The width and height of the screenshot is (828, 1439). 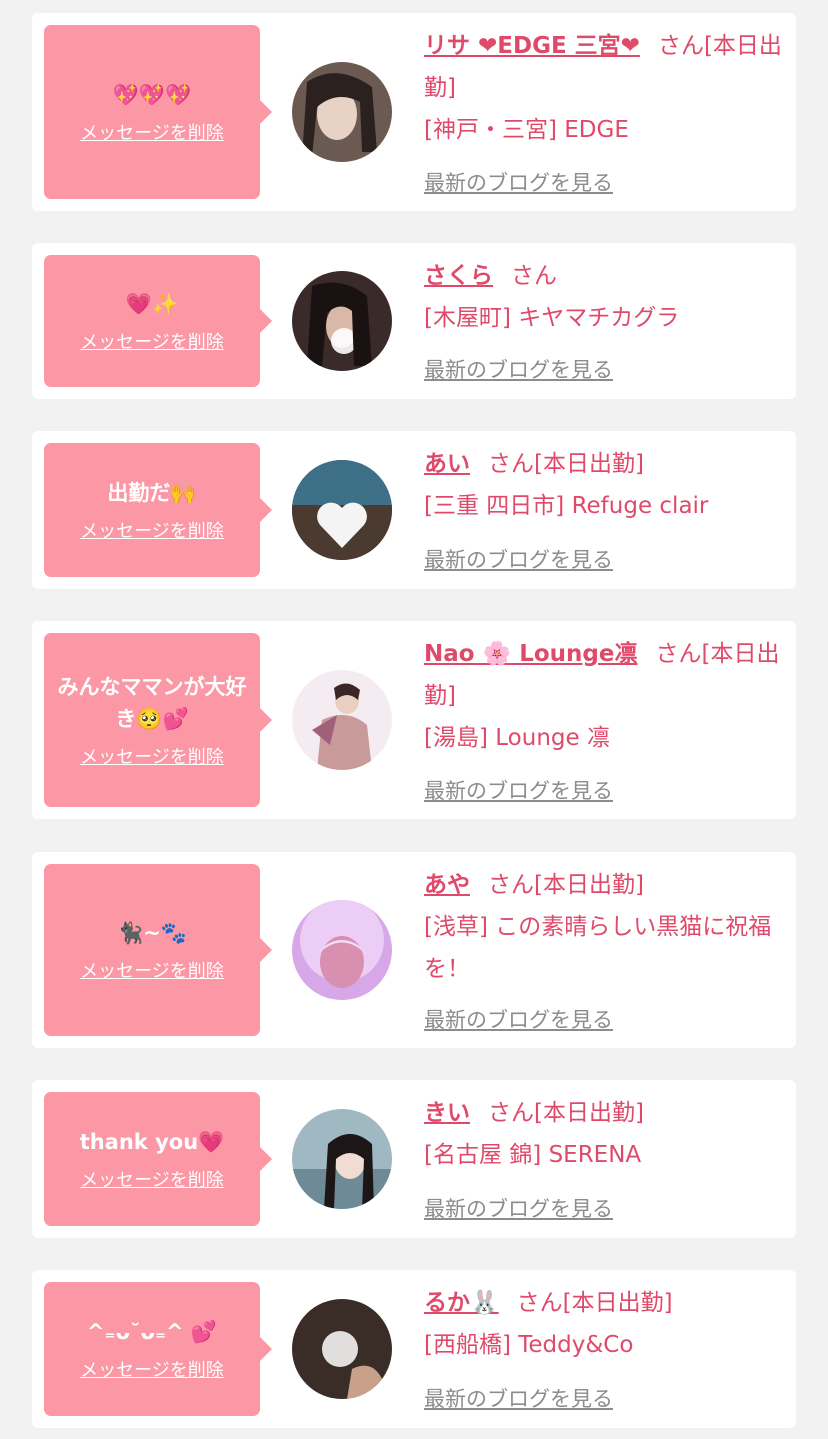 What do you see at coordinates (598, 948) in the screenshot?
I see `shop-label: [浅草] この素晴らしい黒猫に祝福を！` at bounding box center [598, 948].